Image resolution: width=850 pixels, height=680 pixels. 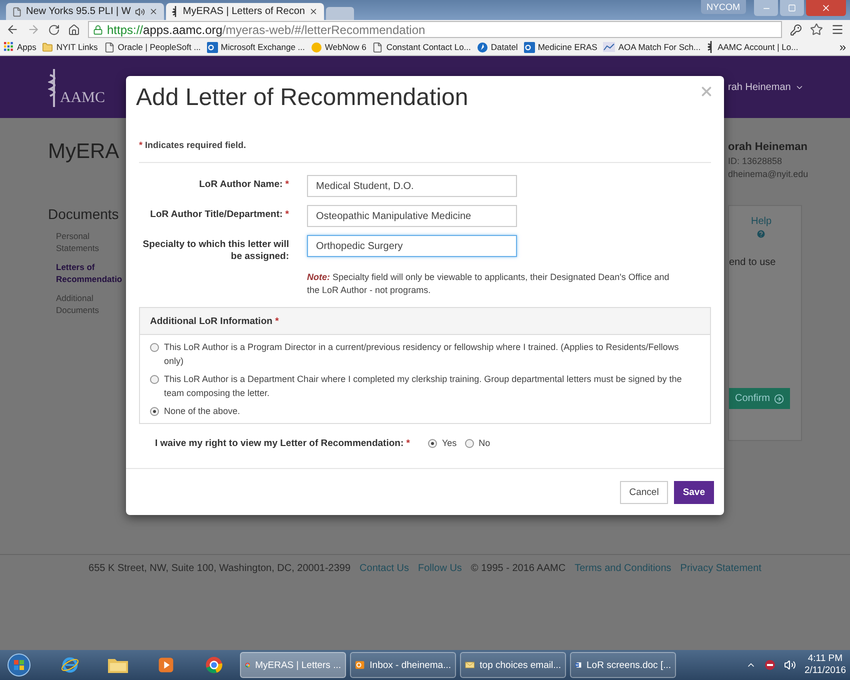 What do you see at coordinates (609, 47) in the screenshot?
I see `chart-icon` at bounding box center [609, 47].